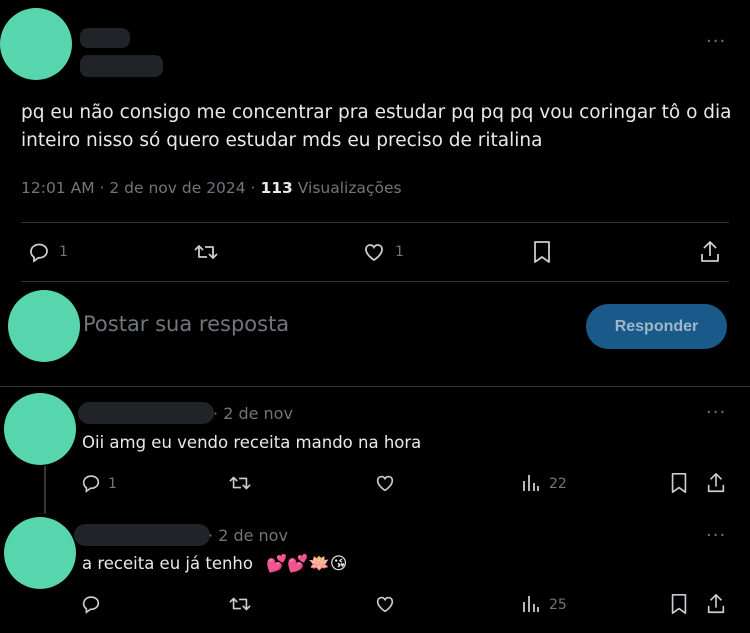 The width and height of the screenshot is (750, 633). I want to click on post-date: 2 de nov de 2024, so click(177, 188).